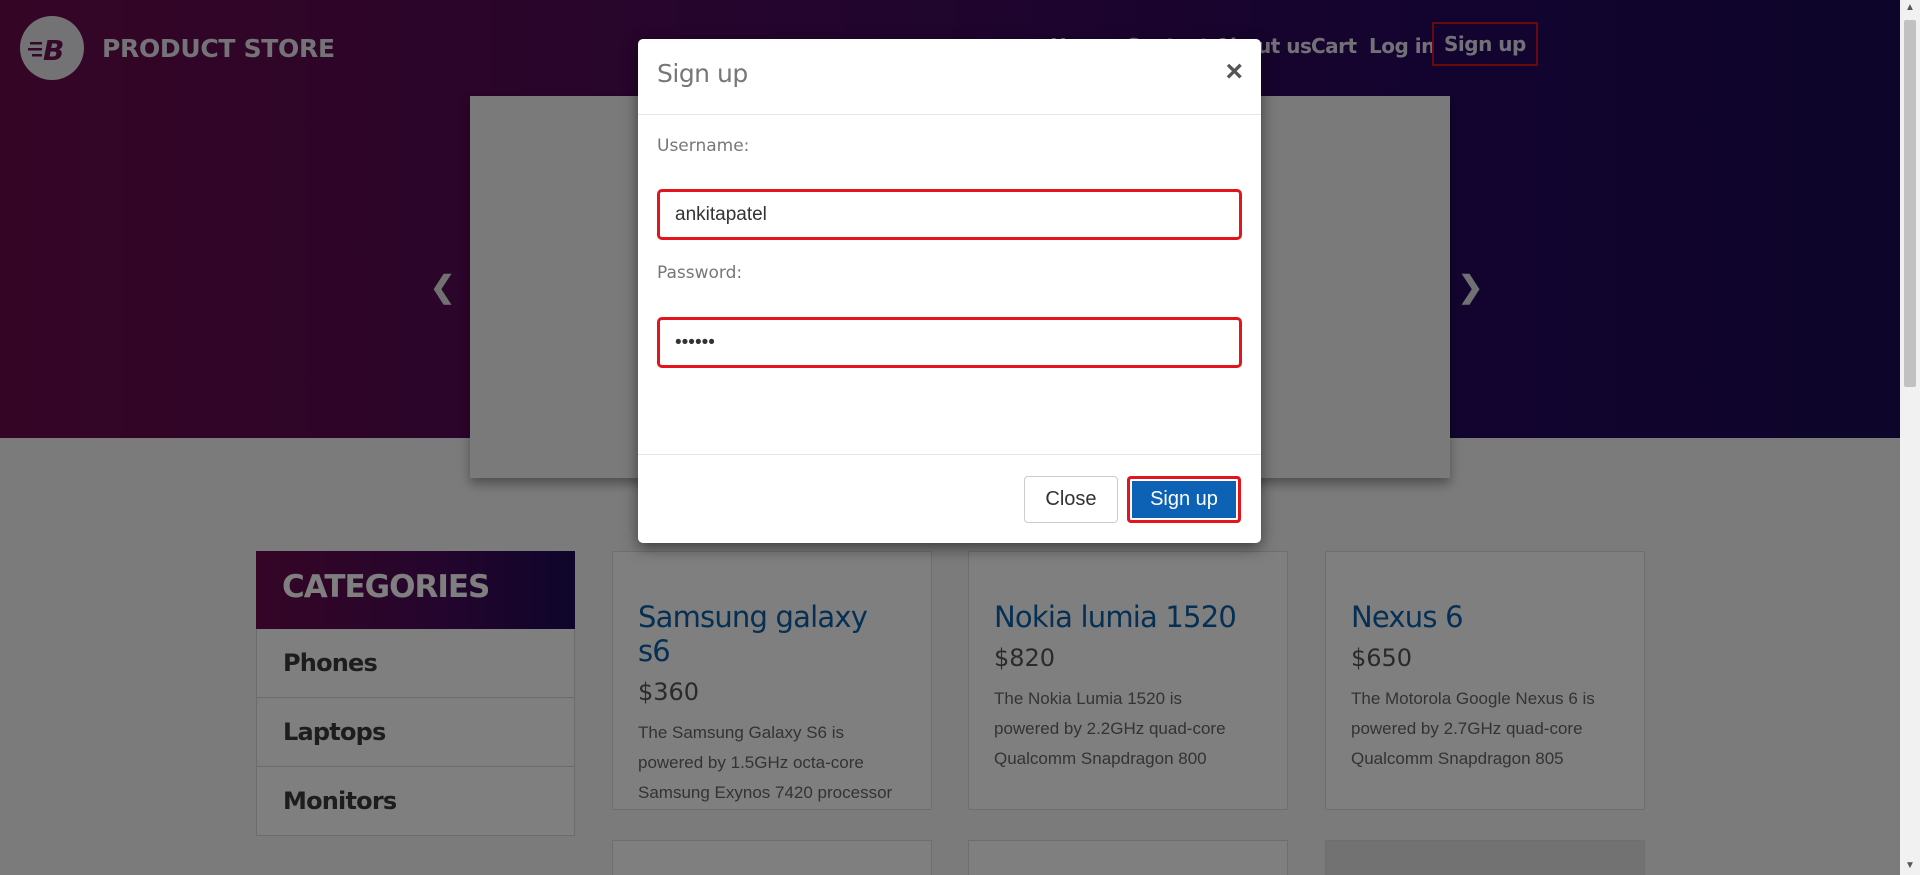  Describe the element at coordinates (949, 77) in the screenshot. I see `modal-header: Sign up ×` at that location.